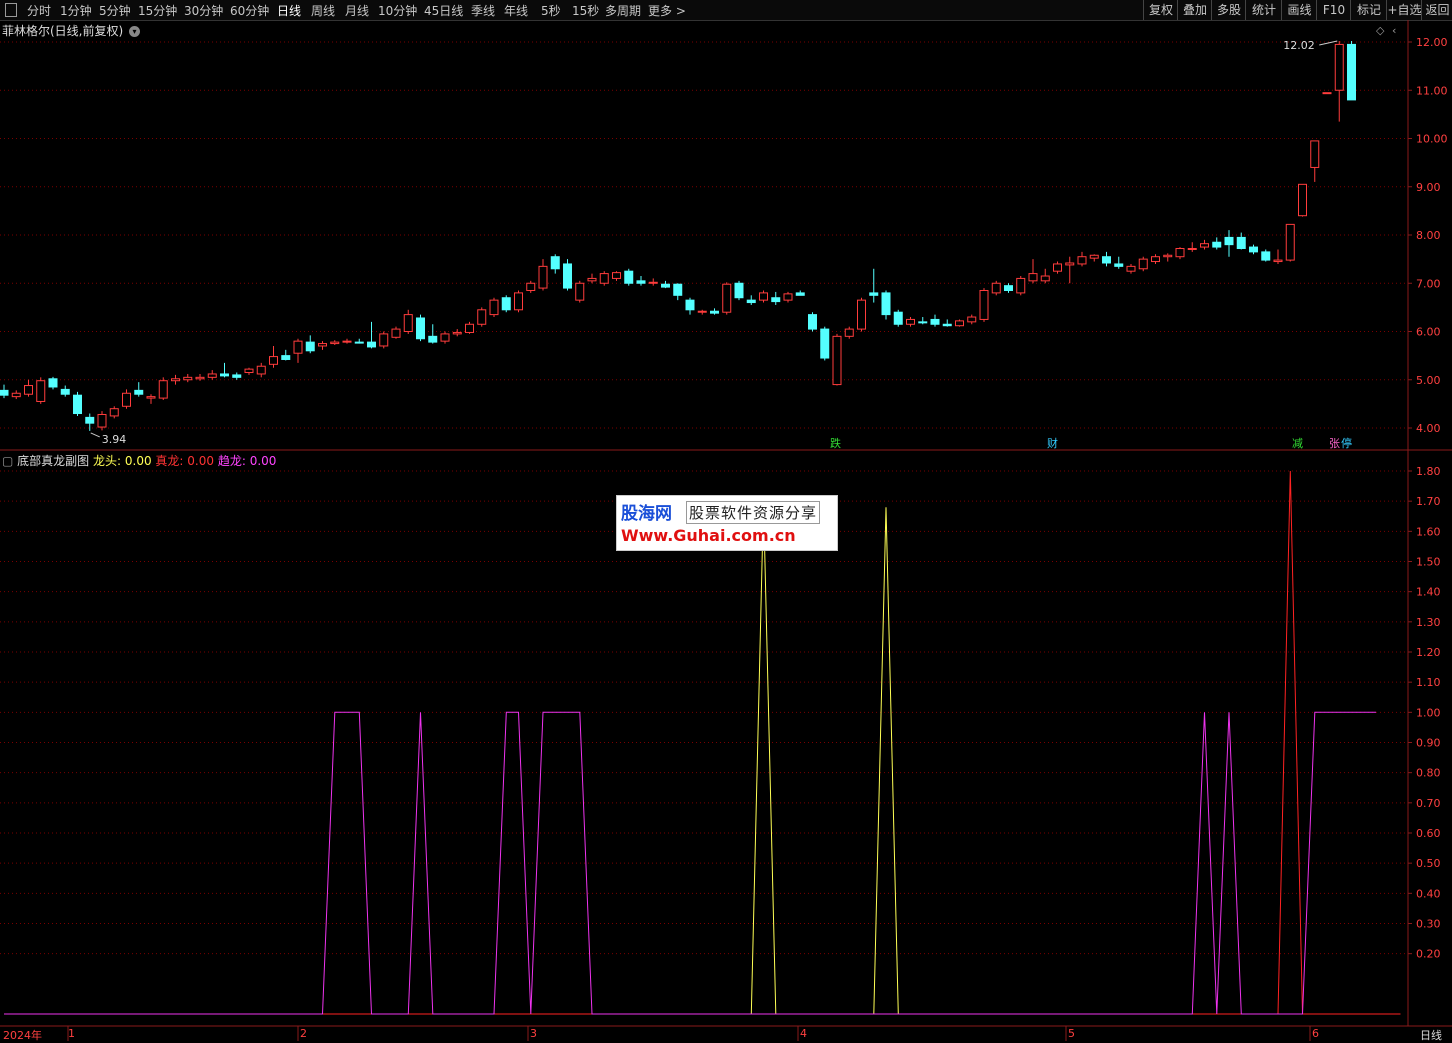 This screenshot has height=1043, width=1452. I want to click on indicator-tick-label: 1.60, so click(1428, 531).